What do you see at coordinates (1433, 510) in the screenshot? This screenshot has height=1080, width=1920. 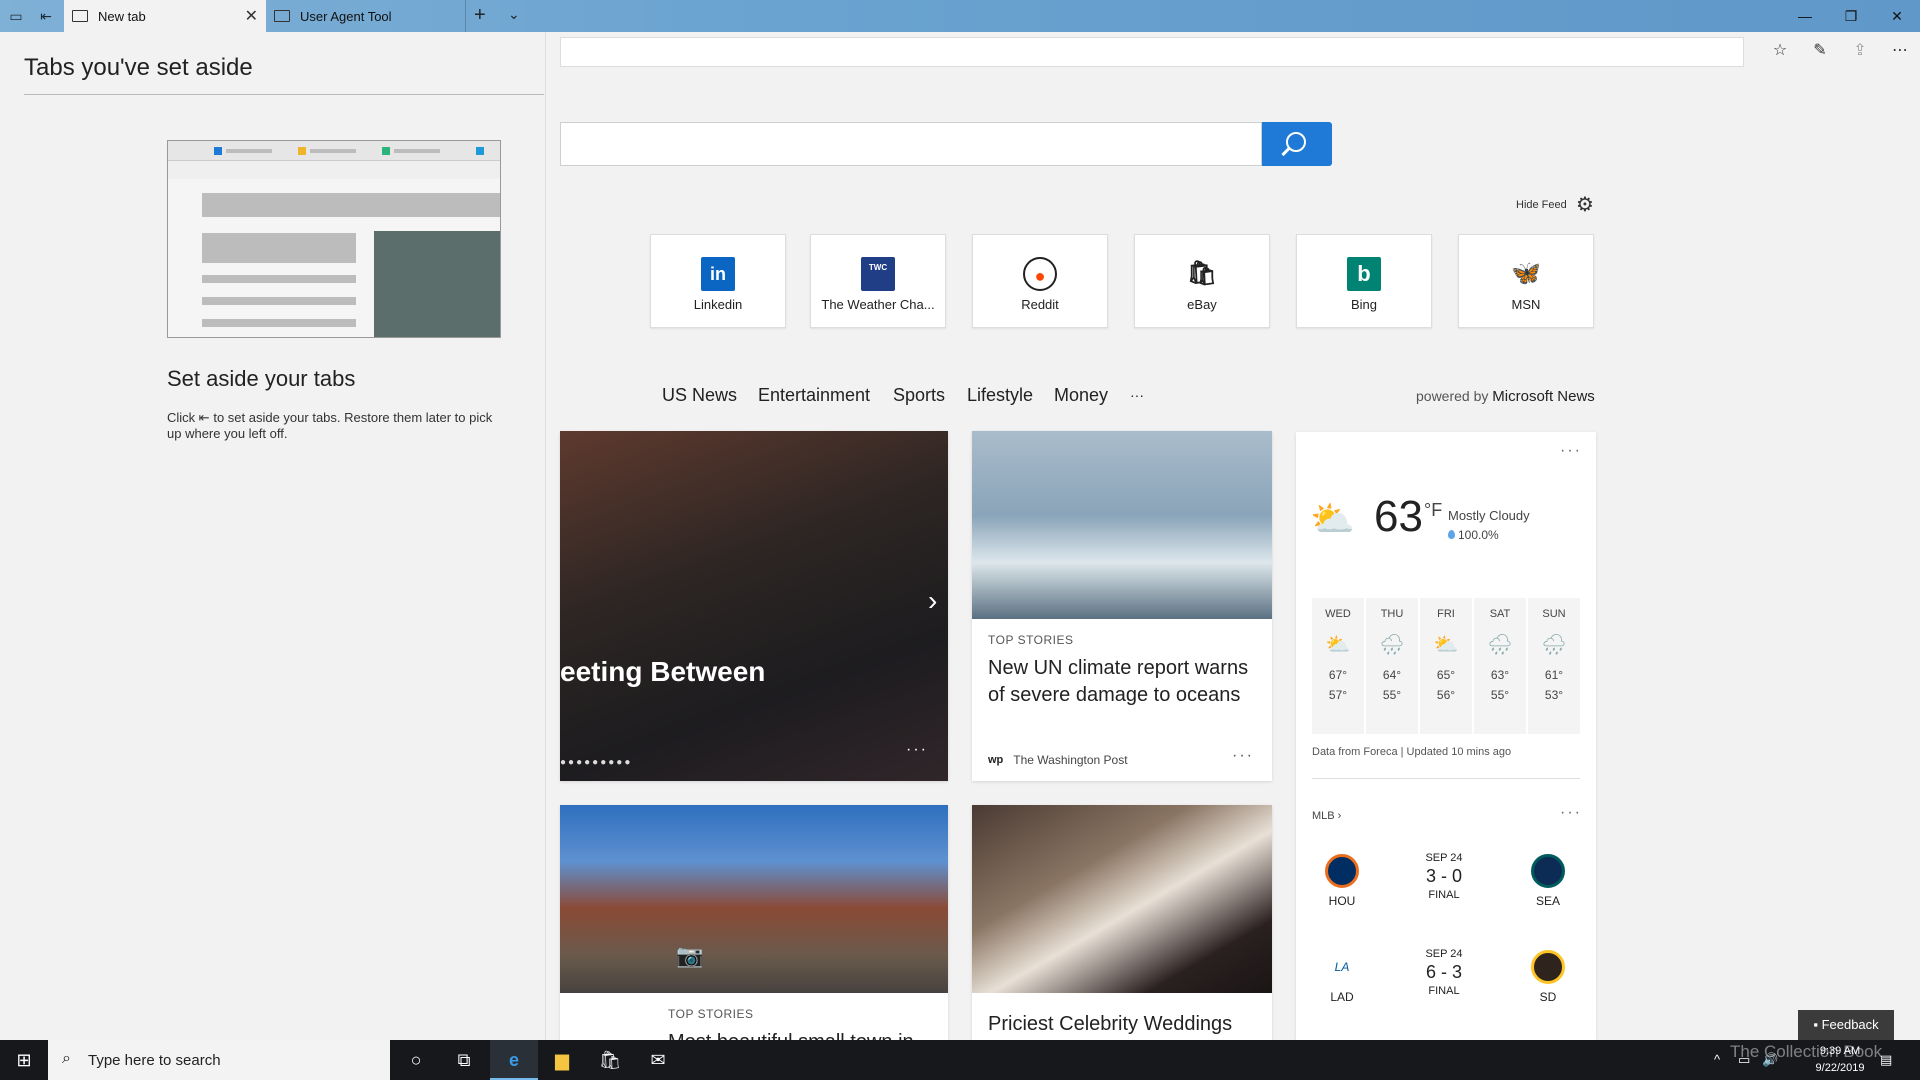 I see `temp-unit: °F` at bounding box center [1433, 510].